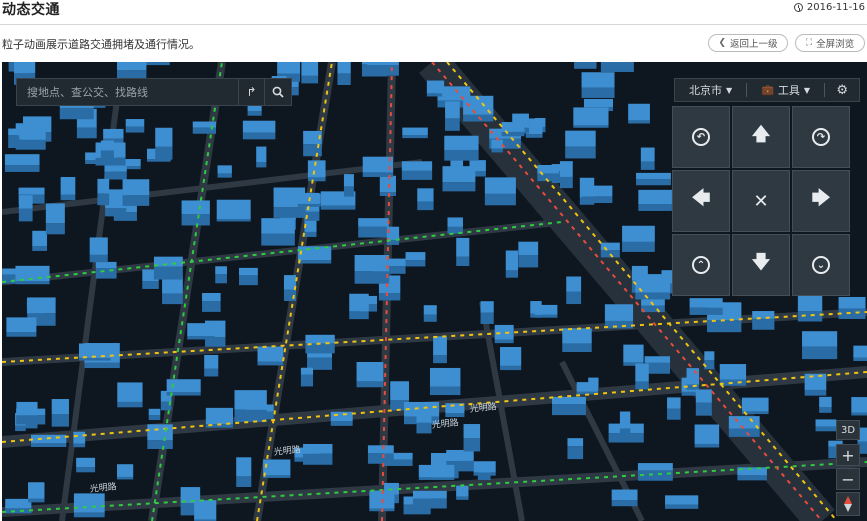  I want to click on rotate-left-button: ↶, so click(701, 137).